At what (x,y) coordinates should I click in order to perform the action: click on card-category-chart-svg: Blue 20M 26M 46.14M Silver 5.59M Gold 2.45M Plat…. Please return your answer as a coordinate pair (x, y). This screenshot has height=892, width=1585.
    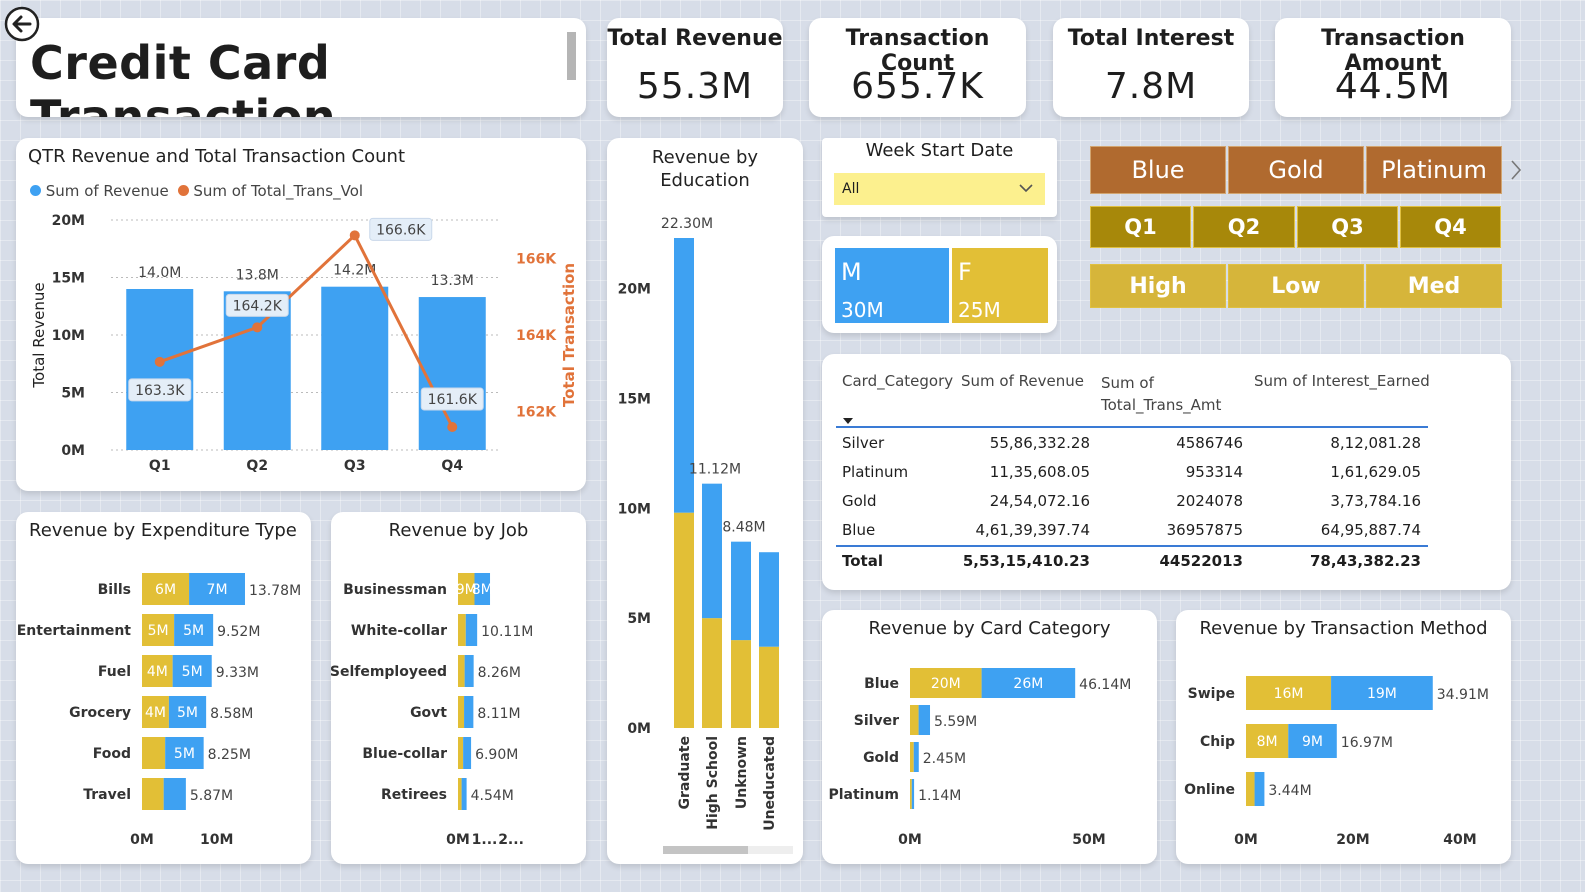
    Looking at the image, I should click on (989, 737).